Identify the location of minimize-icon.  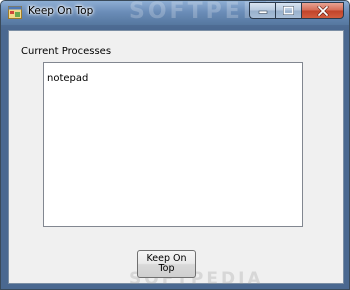
(262, 12).